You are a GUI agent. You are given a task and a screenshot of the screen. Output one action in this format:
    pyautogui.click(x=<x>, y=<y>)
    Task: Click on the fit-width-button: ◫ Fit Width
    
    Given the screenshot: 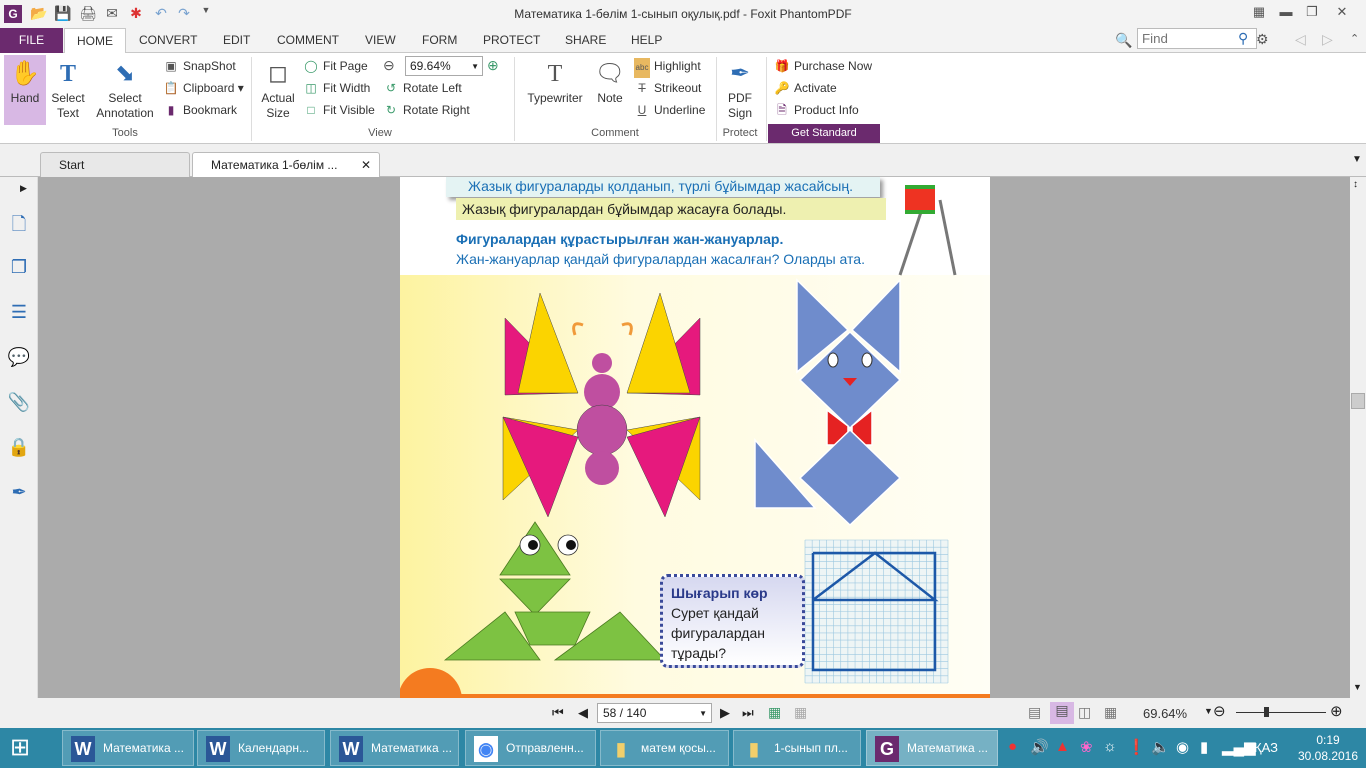 What is the action you would take?
    pyautogui.click(x=336, y=88)
    